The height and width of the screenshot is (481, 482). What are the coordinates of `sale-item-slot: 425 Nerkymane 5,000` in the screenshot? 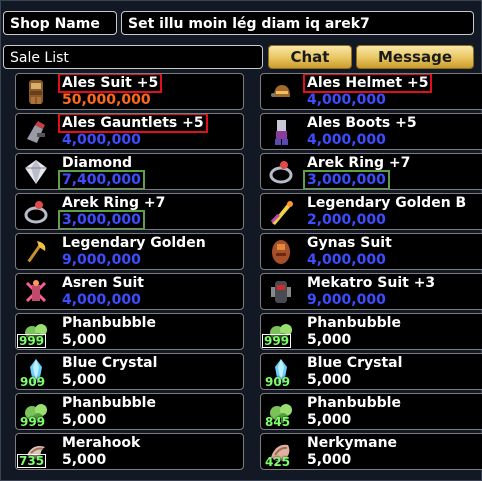 It's located at (371, 451).